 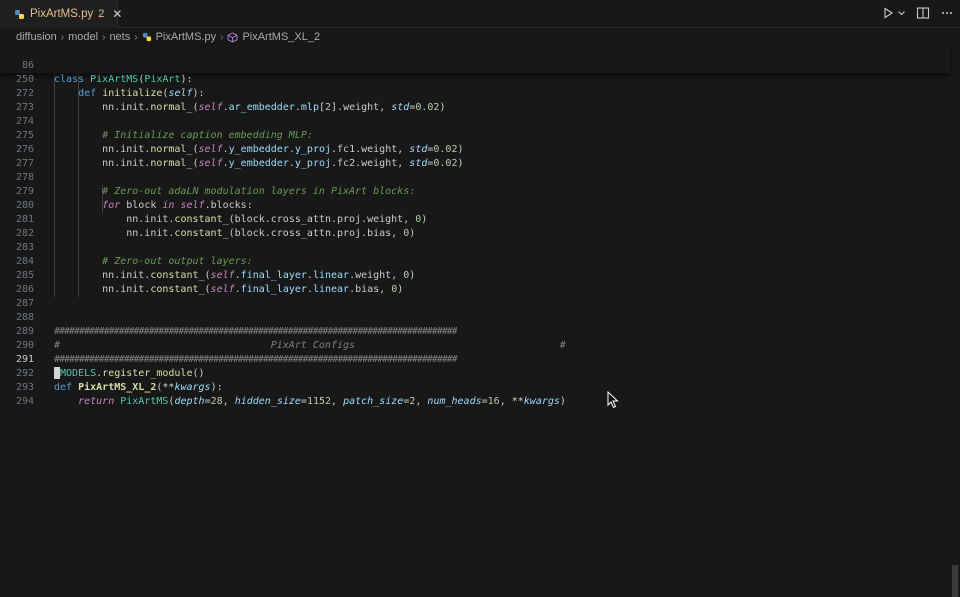 What do you see at coordinates (101, 14) in the screenshot?
I see `problems-count-badge: 2` at bounding box center [101, 14].